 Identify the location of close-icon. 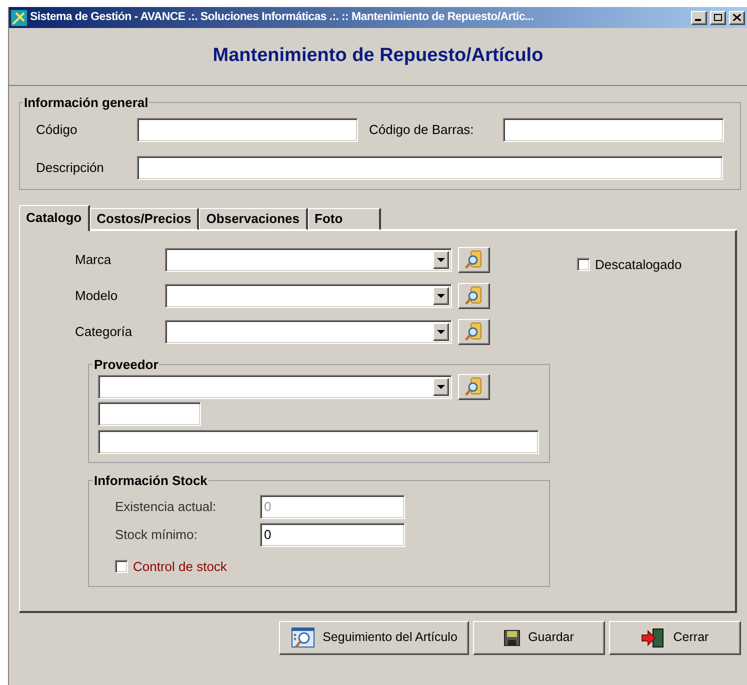
(737, 17).